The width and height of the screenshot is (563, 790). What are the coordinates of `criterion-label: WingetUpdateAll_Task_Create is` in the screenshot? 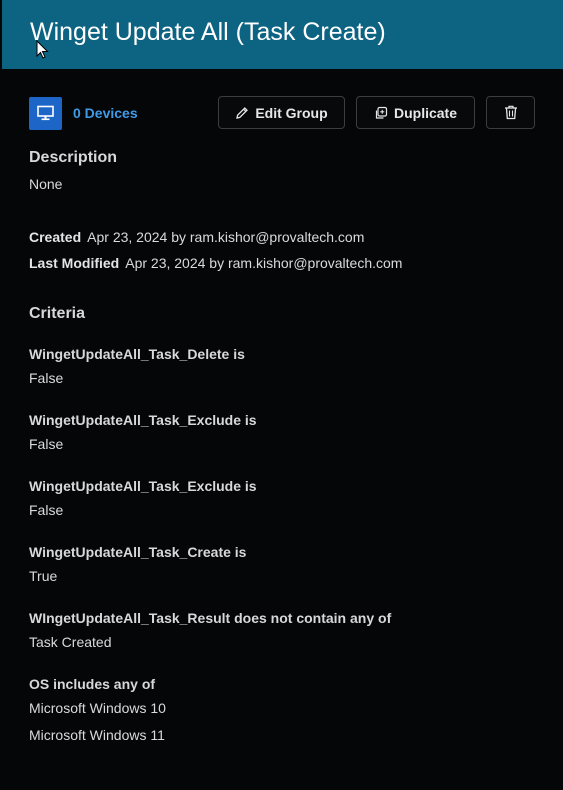 It's located at (138, 552).